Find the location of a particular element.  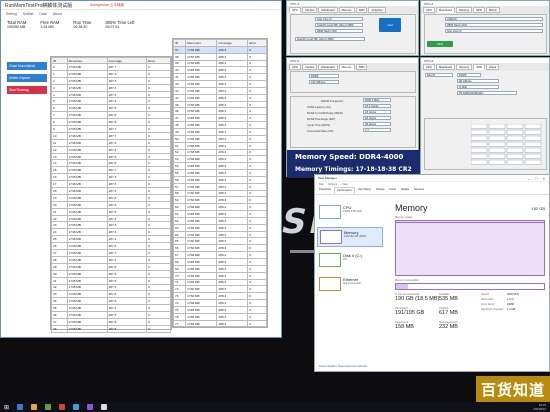

table-row: 38 1738 MB 288.3 0 is located at coordinates (219, 56).